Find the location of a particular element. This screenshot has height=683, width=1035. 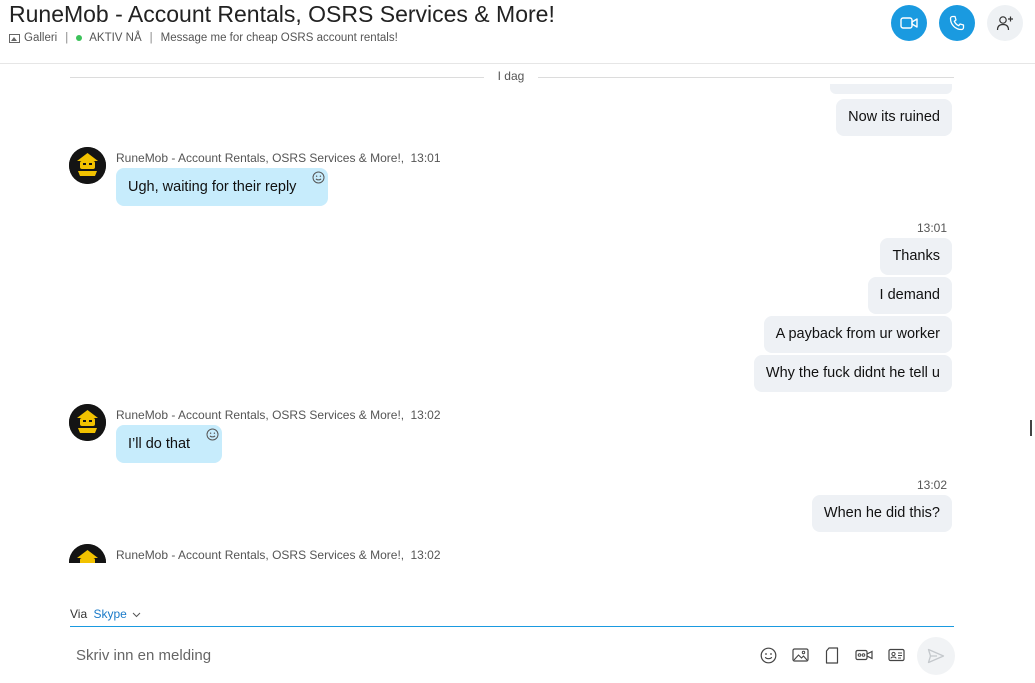

emoji-icon is located at coordinates (768, 655).